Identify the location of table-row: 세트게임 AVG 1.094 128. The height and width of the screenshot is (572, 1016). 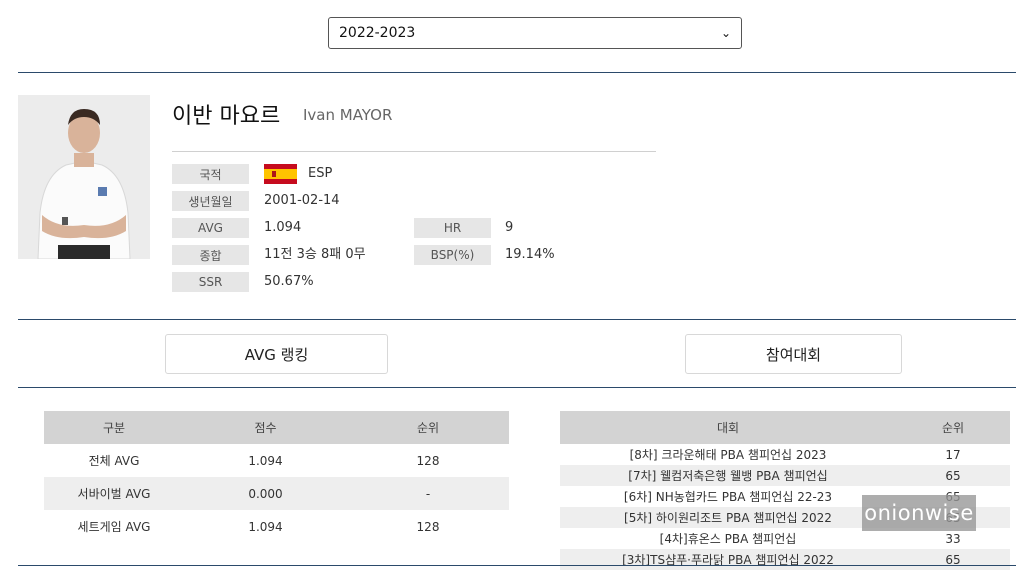
(276, 526).